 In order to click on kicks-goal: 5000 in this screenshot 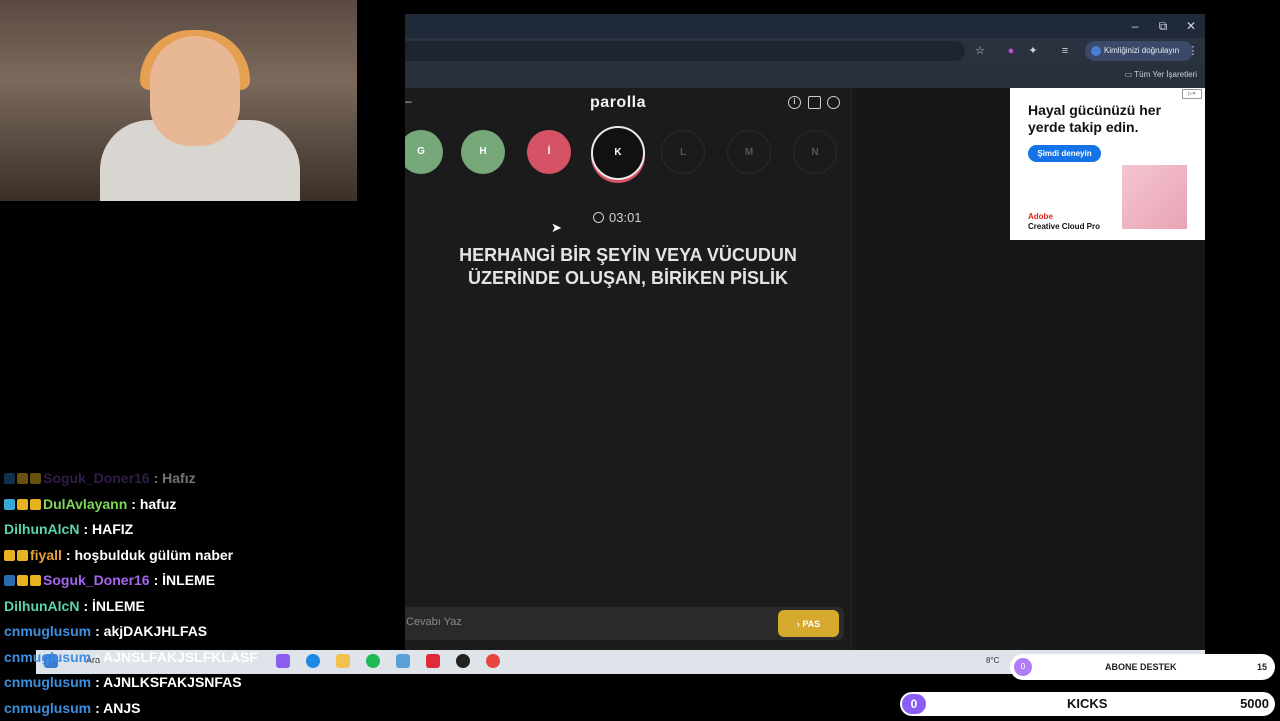, I will do `click(1254, 703)`.